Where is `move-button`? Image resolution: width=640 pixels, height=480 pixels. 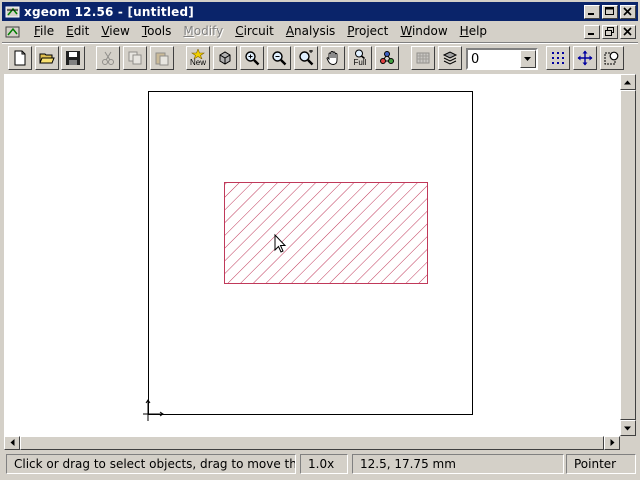 move-button is located at coordinates (585, 58).